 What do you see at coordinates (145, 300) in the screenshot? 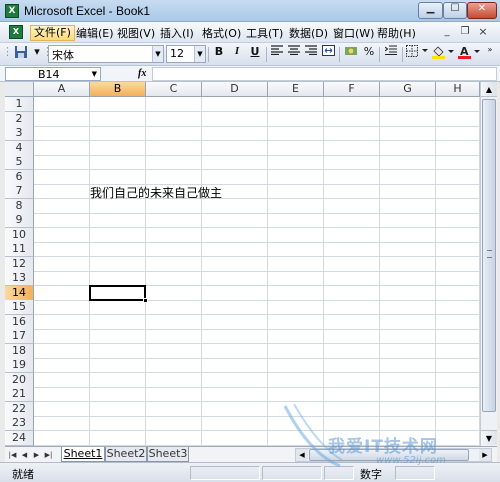
I see `fill-handle` at bounding box center [145, 300].